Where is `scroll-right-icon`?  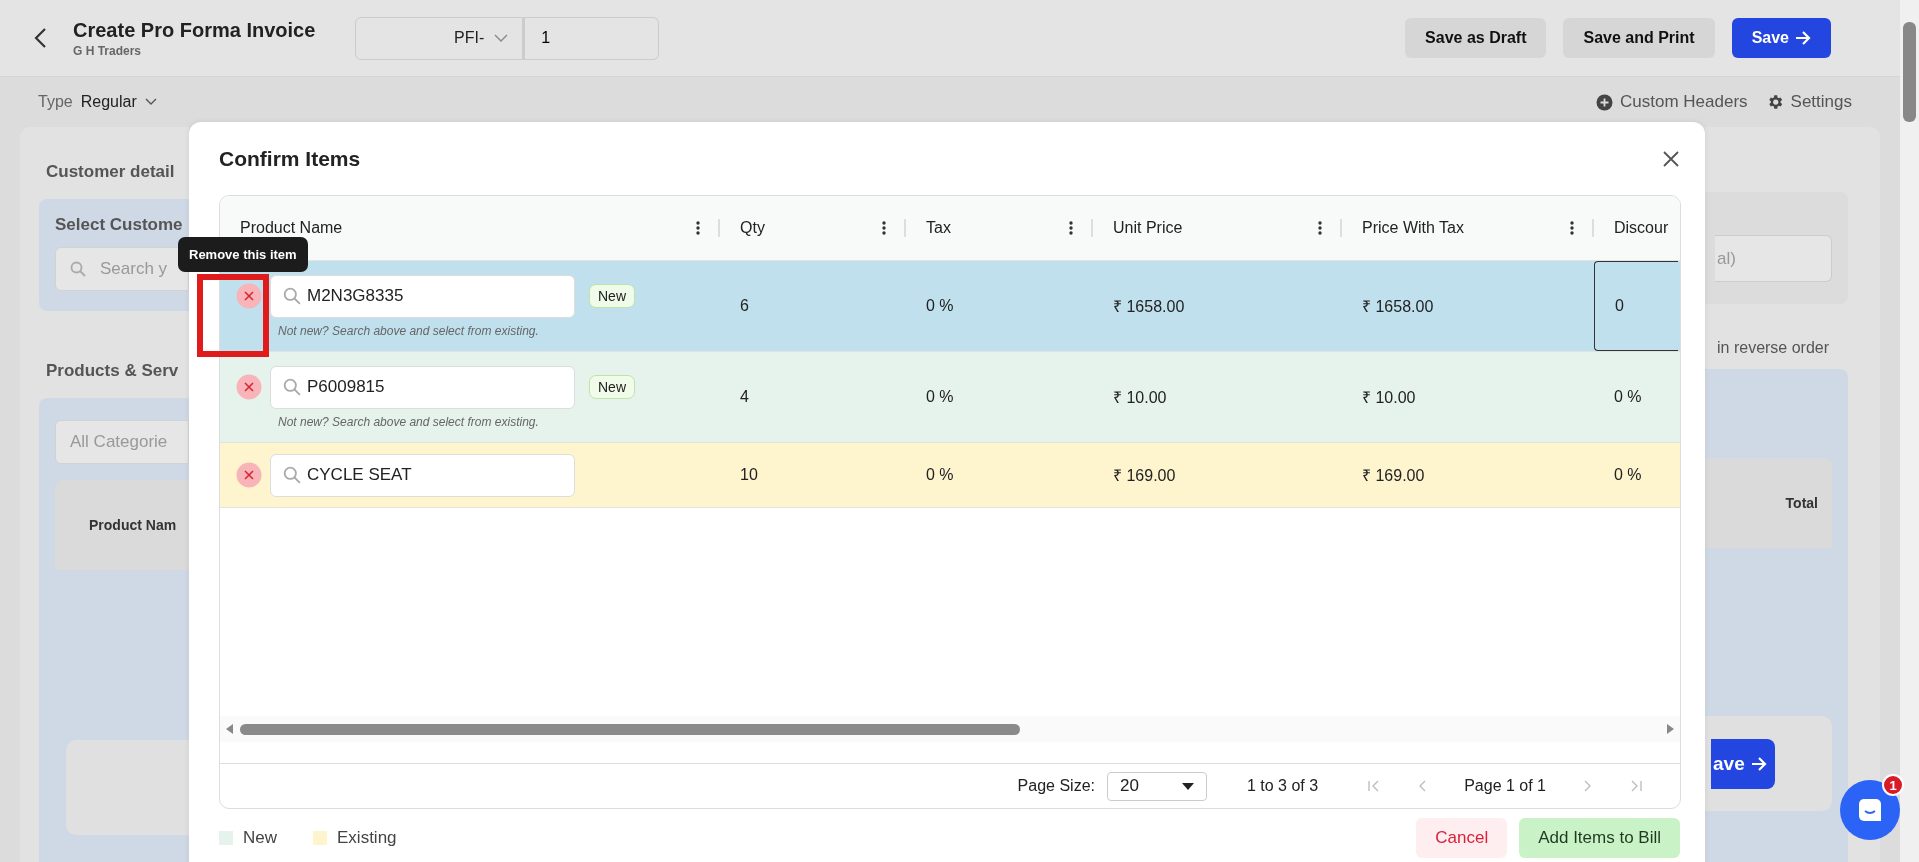 scroll-right-icon is located at coordinates (1670, 729).